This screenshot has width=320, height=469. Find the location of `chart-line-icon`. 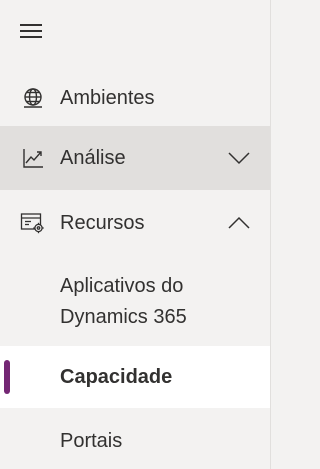

chart-line-icon is located at coordinates (33, 158).